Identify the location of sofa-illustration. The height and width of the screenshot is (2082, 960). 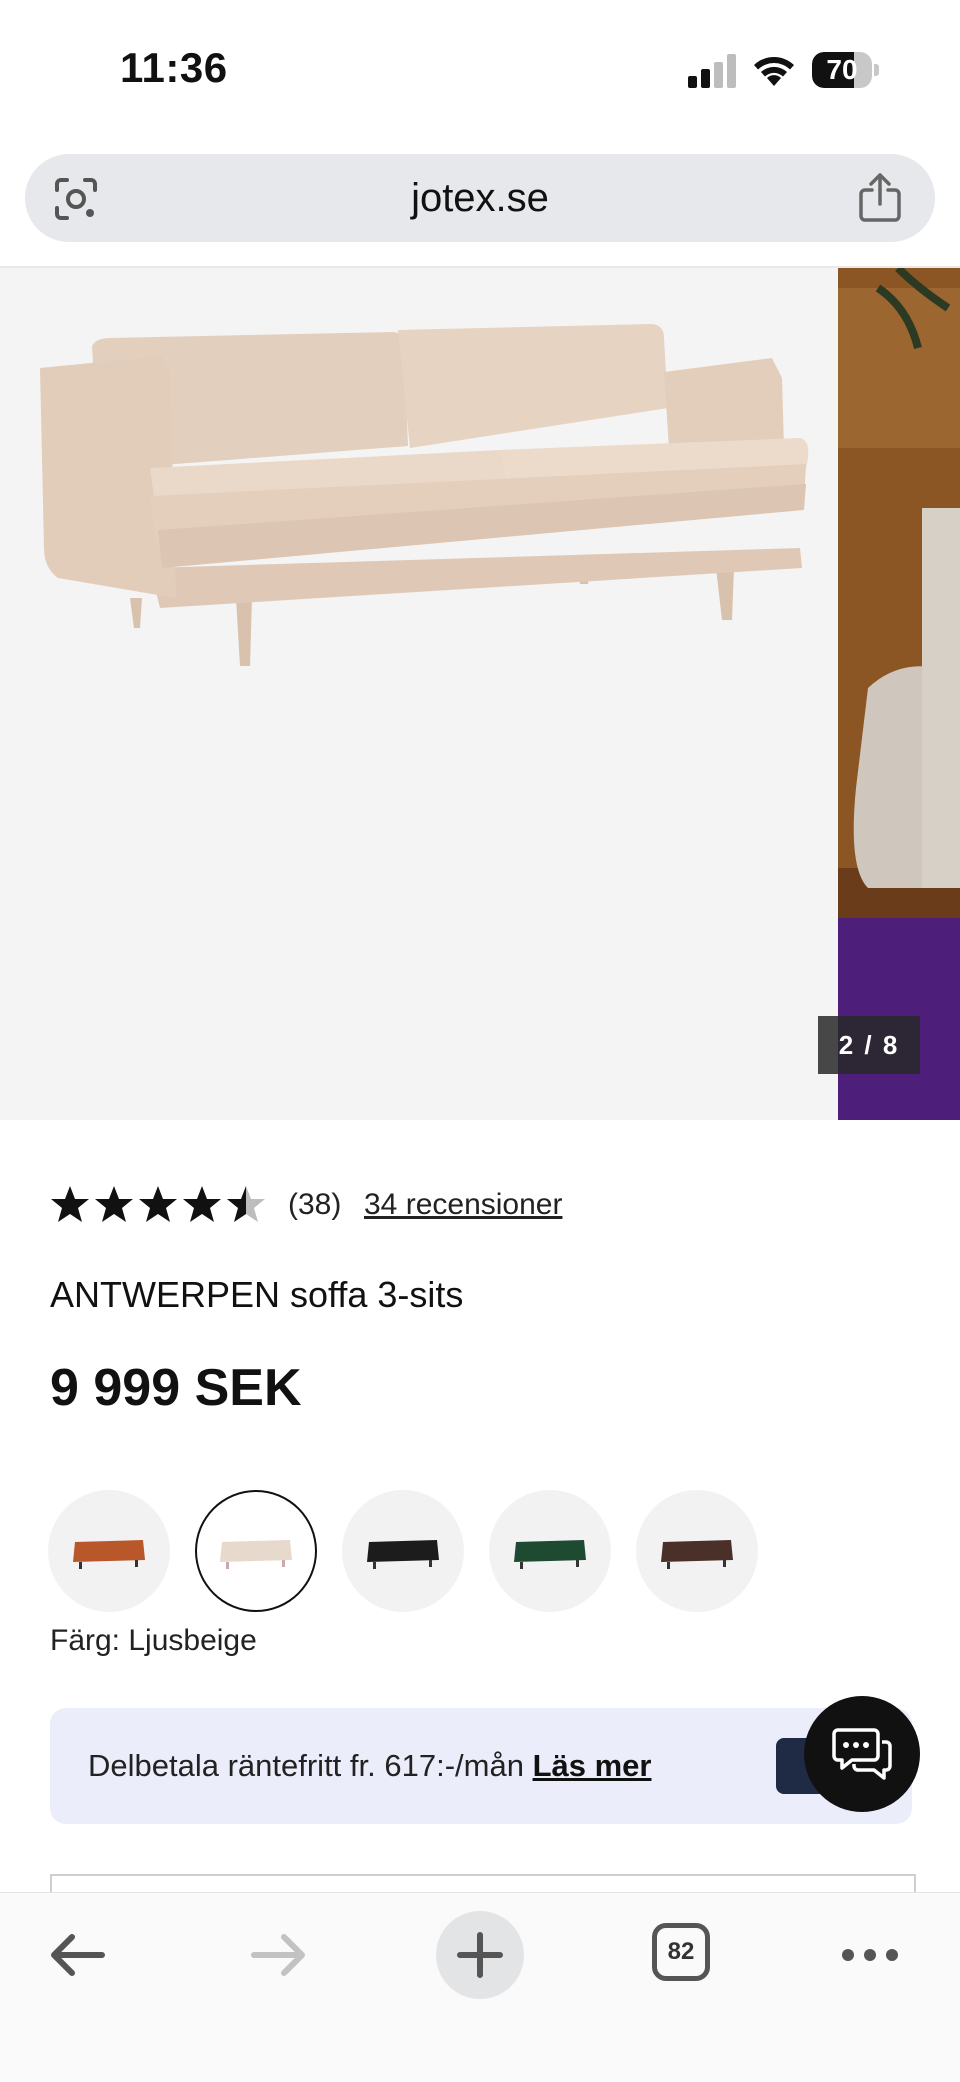
(424, 495).